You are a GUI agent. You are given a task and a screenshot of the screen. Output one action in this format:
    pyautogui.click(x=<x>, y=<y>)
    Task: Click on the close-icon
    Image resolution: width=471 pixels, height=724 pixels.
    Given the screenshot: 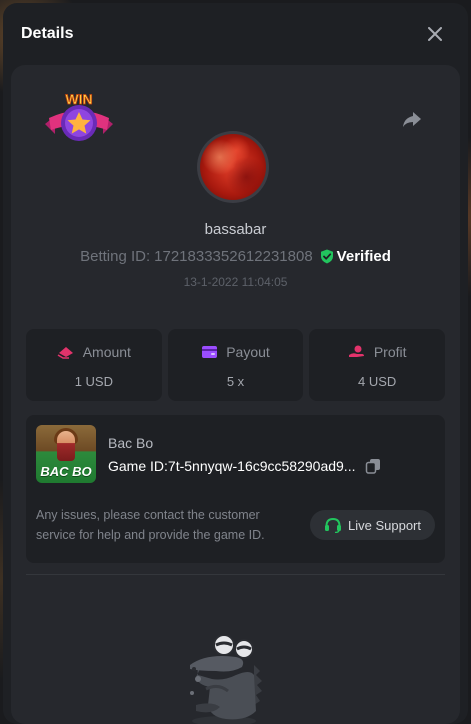 What is the action you would take?
    pyautogui.click(x=435, y=34)
    